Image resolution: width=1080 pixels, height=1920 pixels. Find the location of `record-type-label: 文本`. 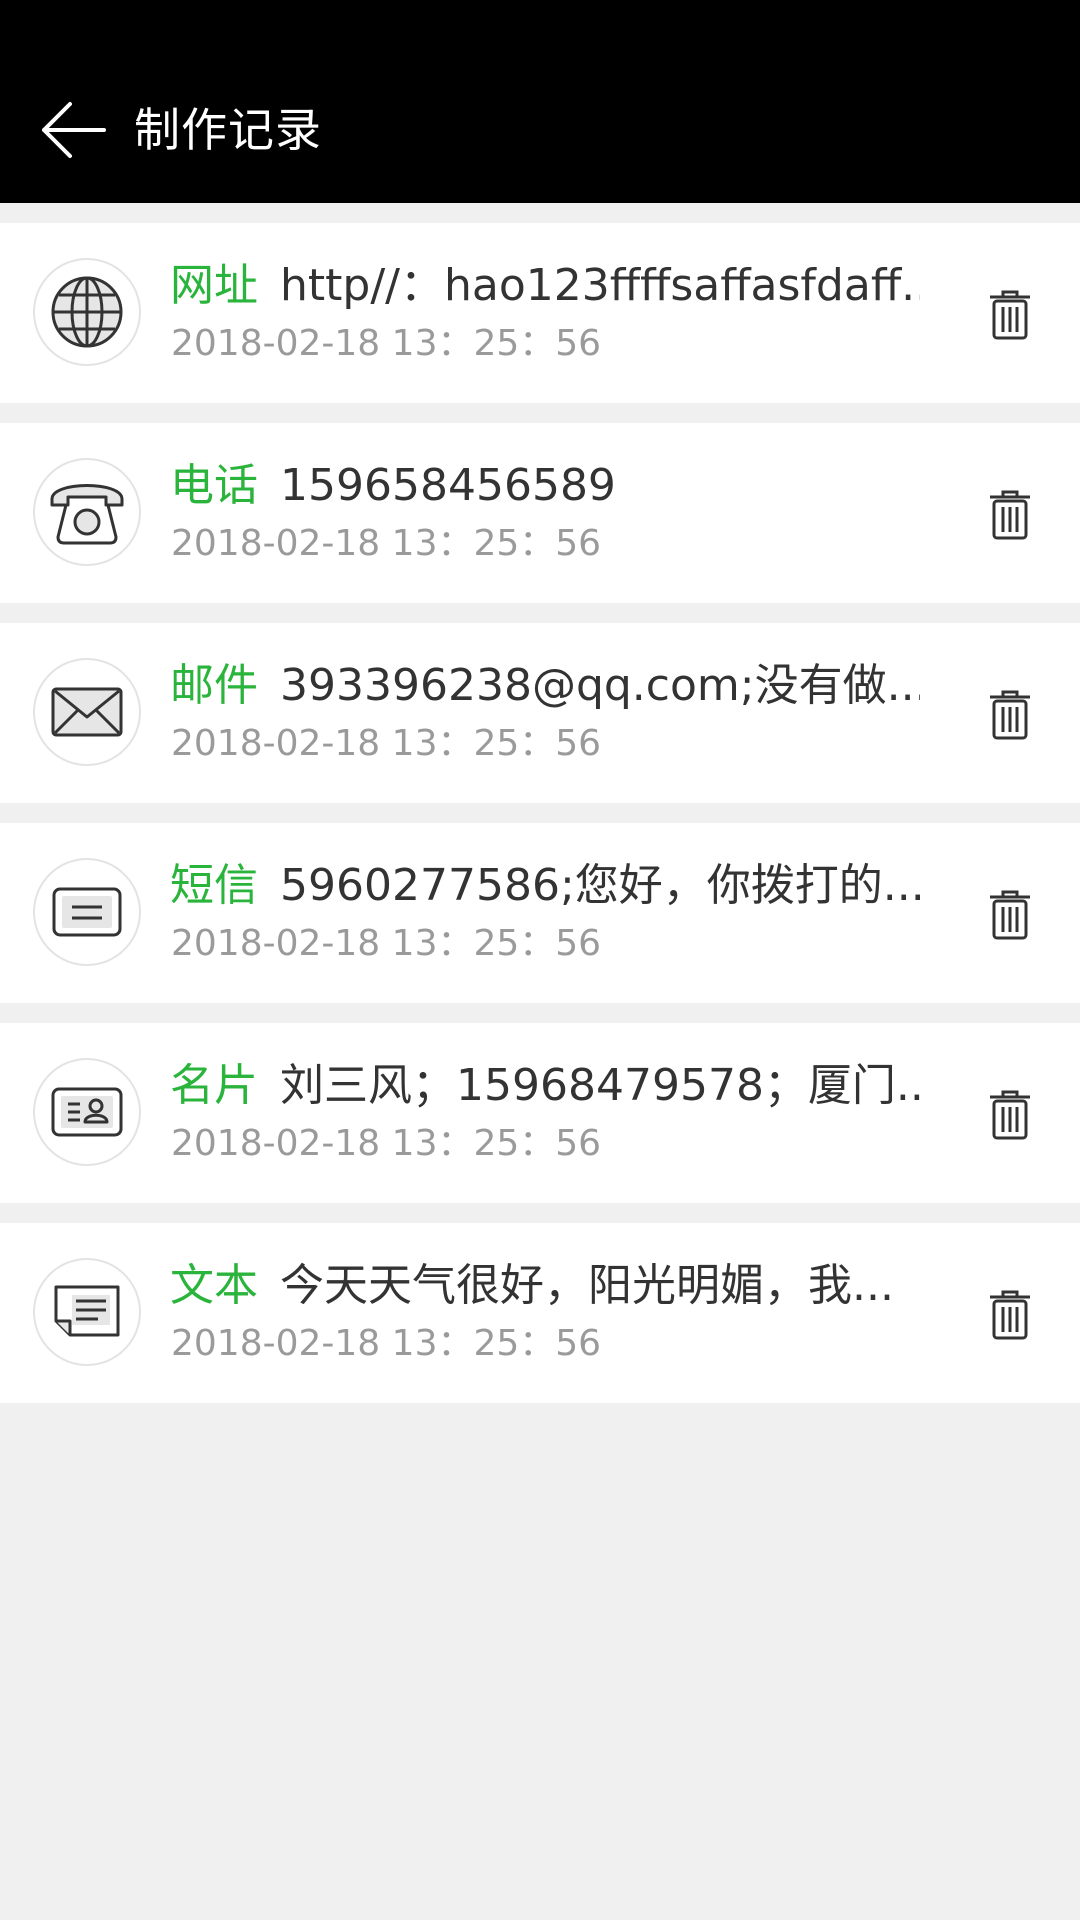

record-type-label: 文本 is located at coordinates (214, 1285).